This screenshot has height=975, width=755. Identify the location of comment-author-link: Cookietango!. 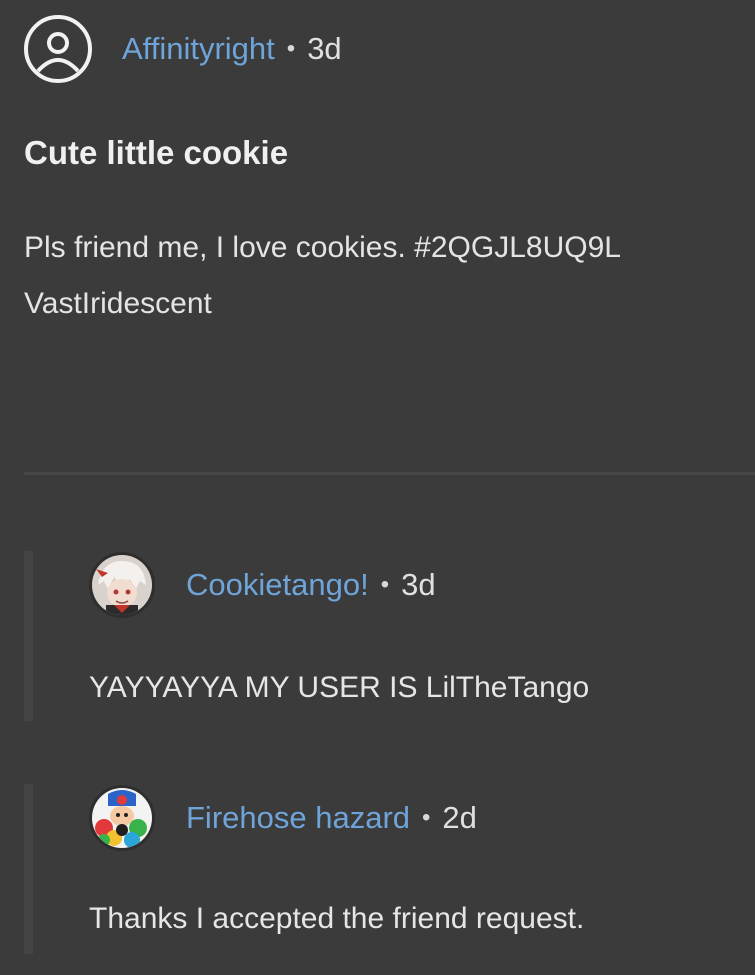
(277, 585).